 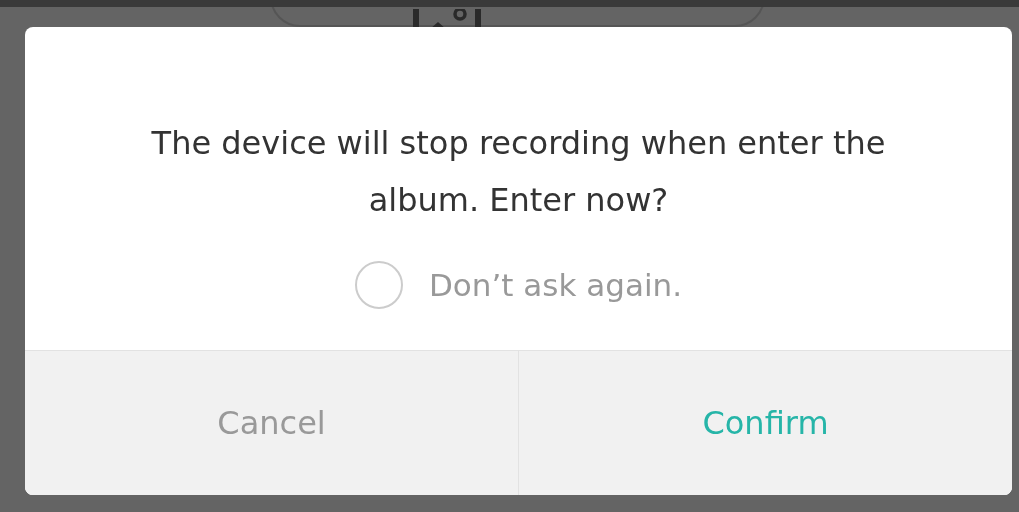 I want to click on confirm-button: Confirm, so click(x=765, y=423).